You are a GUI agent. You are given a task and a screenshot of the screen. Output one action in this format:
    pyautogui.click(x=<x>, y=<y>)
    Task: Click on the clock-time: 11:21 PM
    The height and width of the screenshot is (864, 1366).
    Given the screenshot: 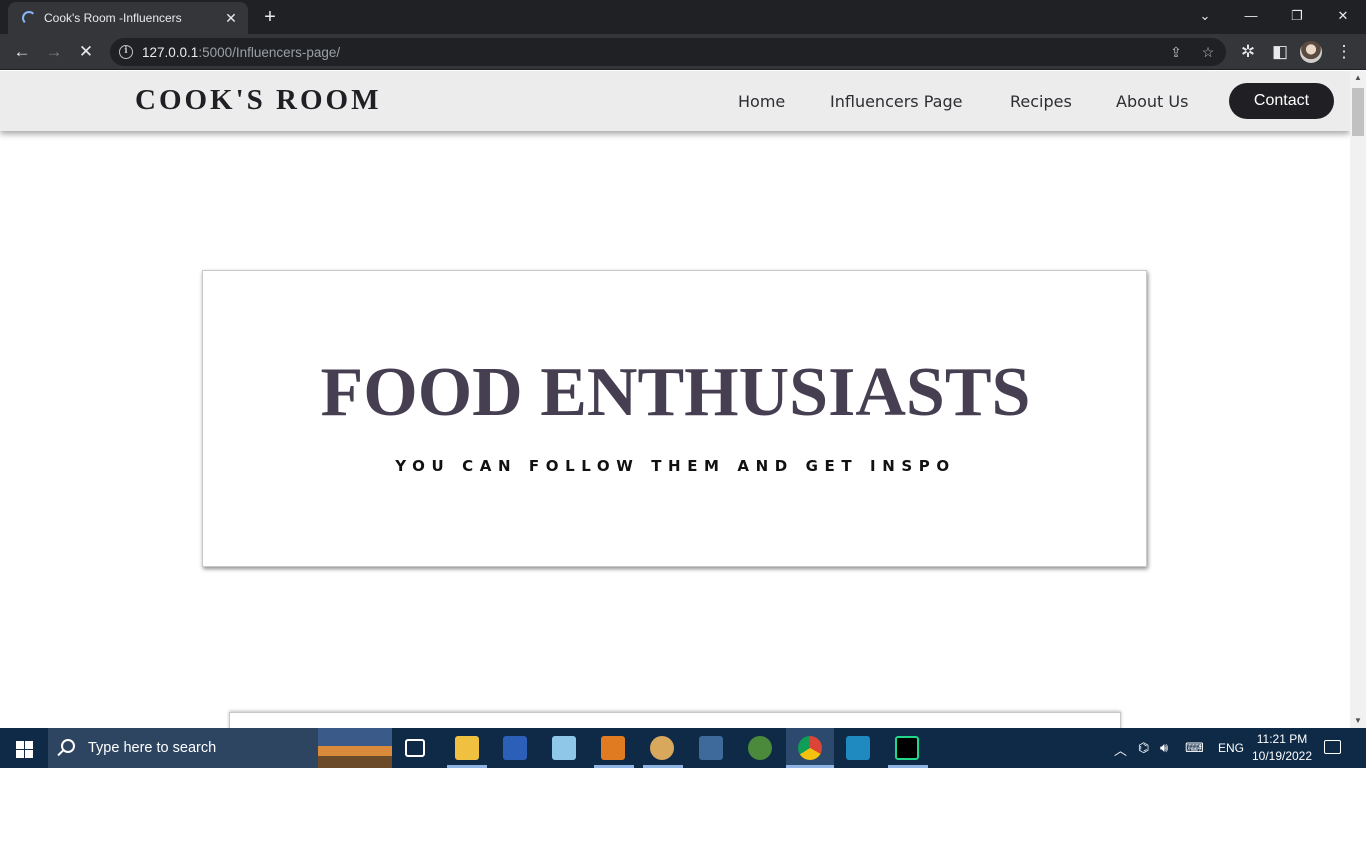 What is the action you would take?
    pyautogui.click(x=1282, y=739)
    